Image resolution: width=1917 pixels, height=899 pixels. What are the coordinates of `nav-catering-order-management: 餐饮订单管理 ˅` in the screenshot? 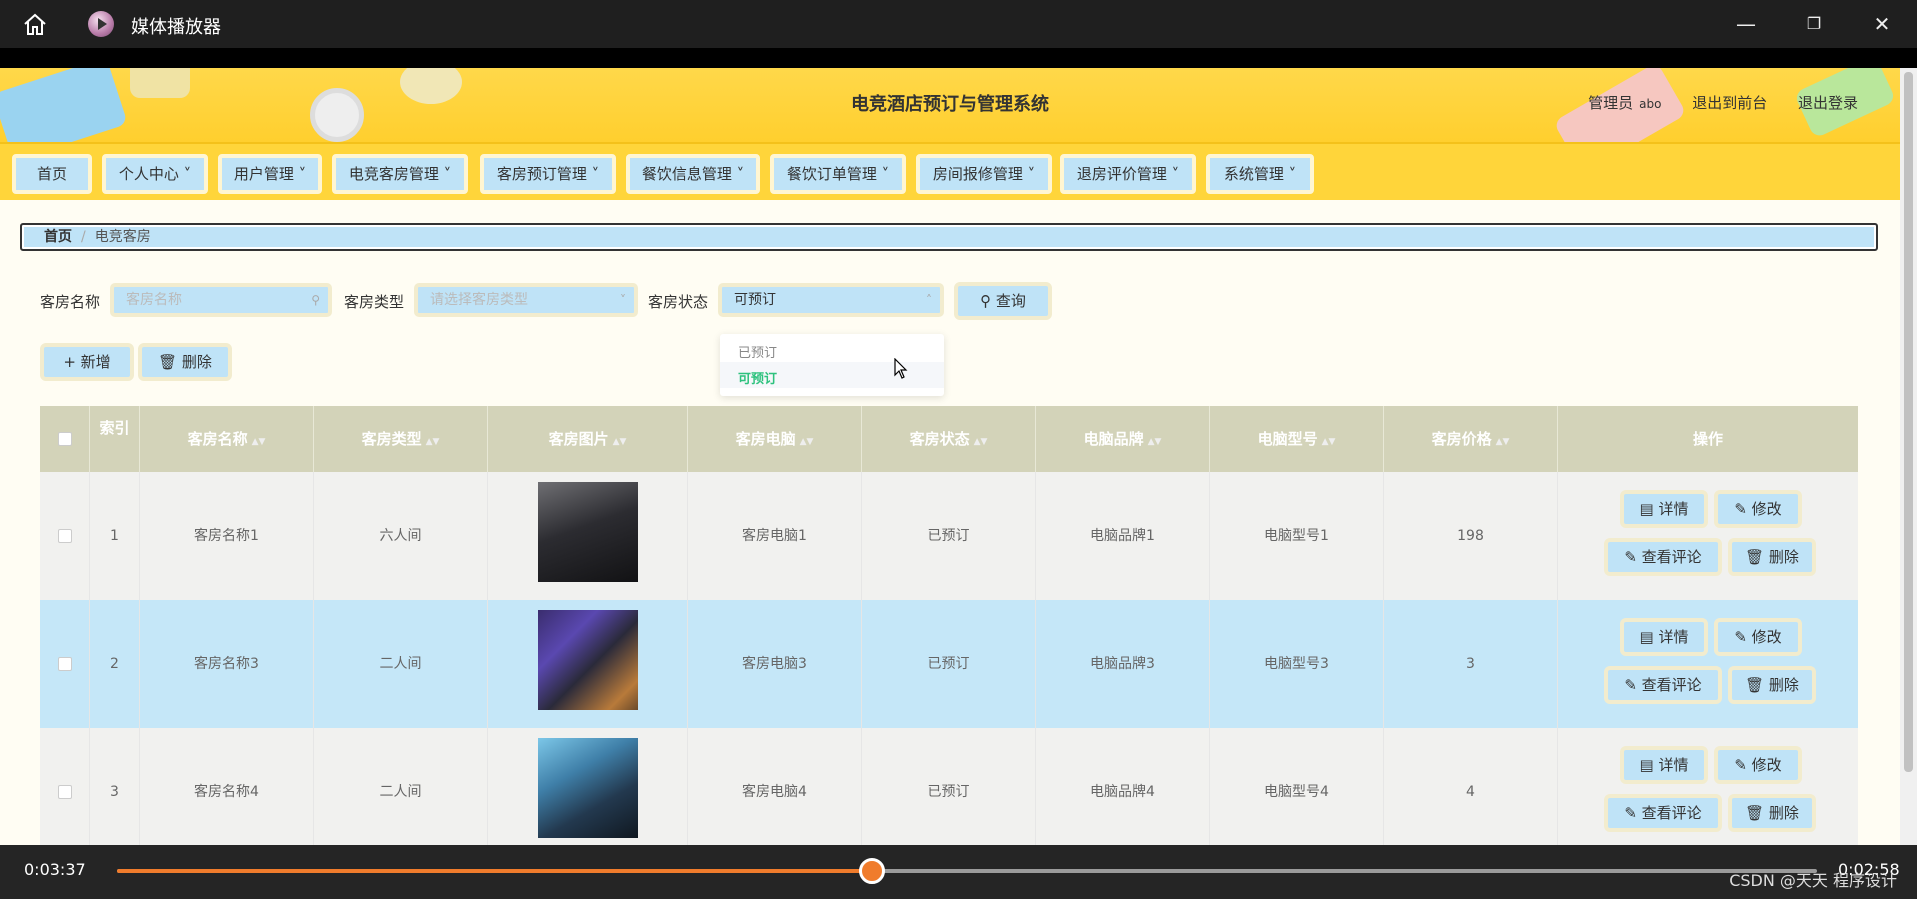 It's located at (838, 174).